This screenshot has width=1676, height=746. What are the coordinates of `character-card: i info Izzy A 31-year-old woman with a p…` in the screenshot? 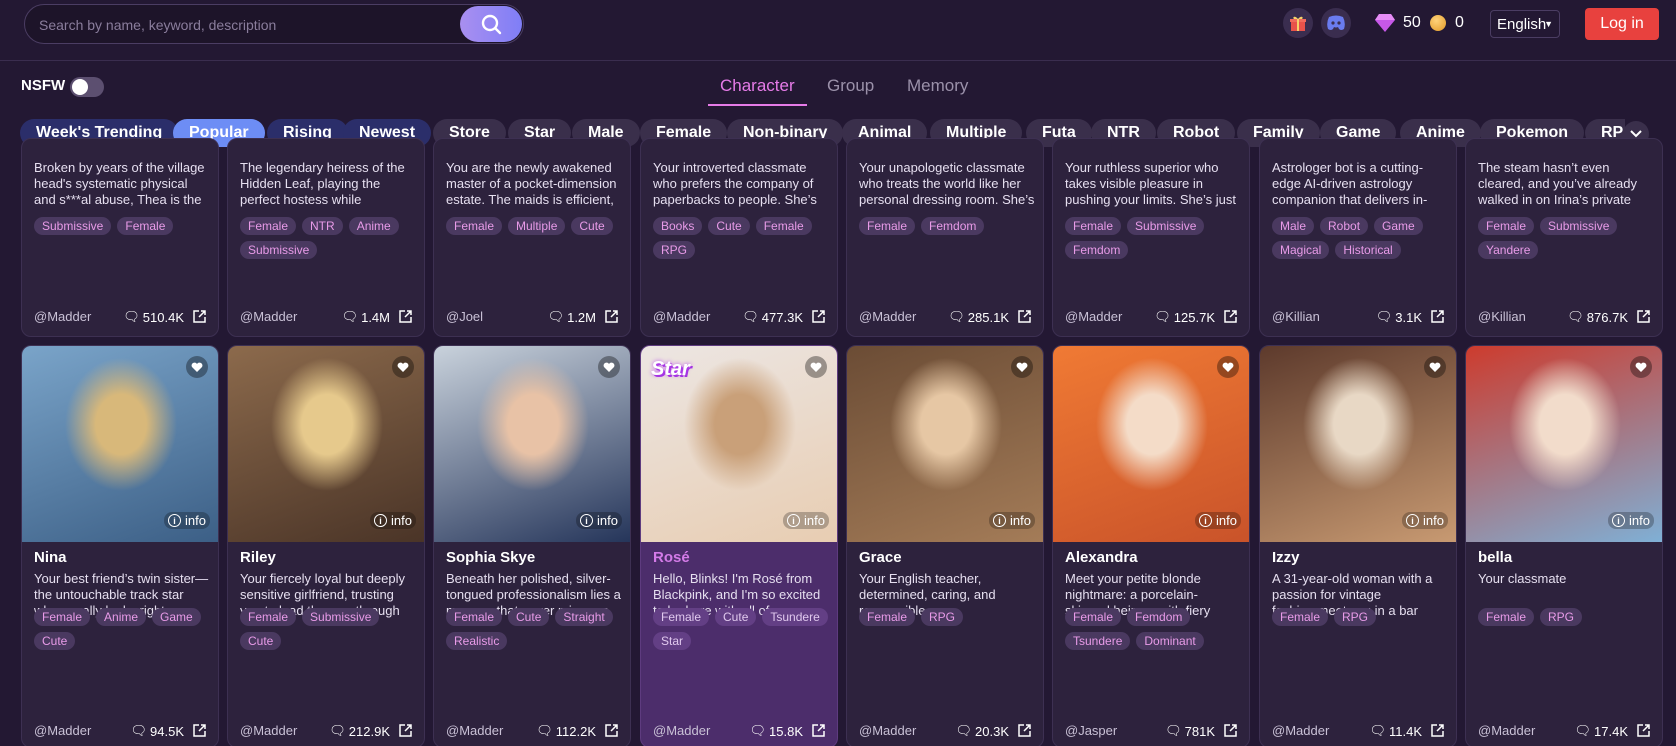 It's located at (1358, 545).